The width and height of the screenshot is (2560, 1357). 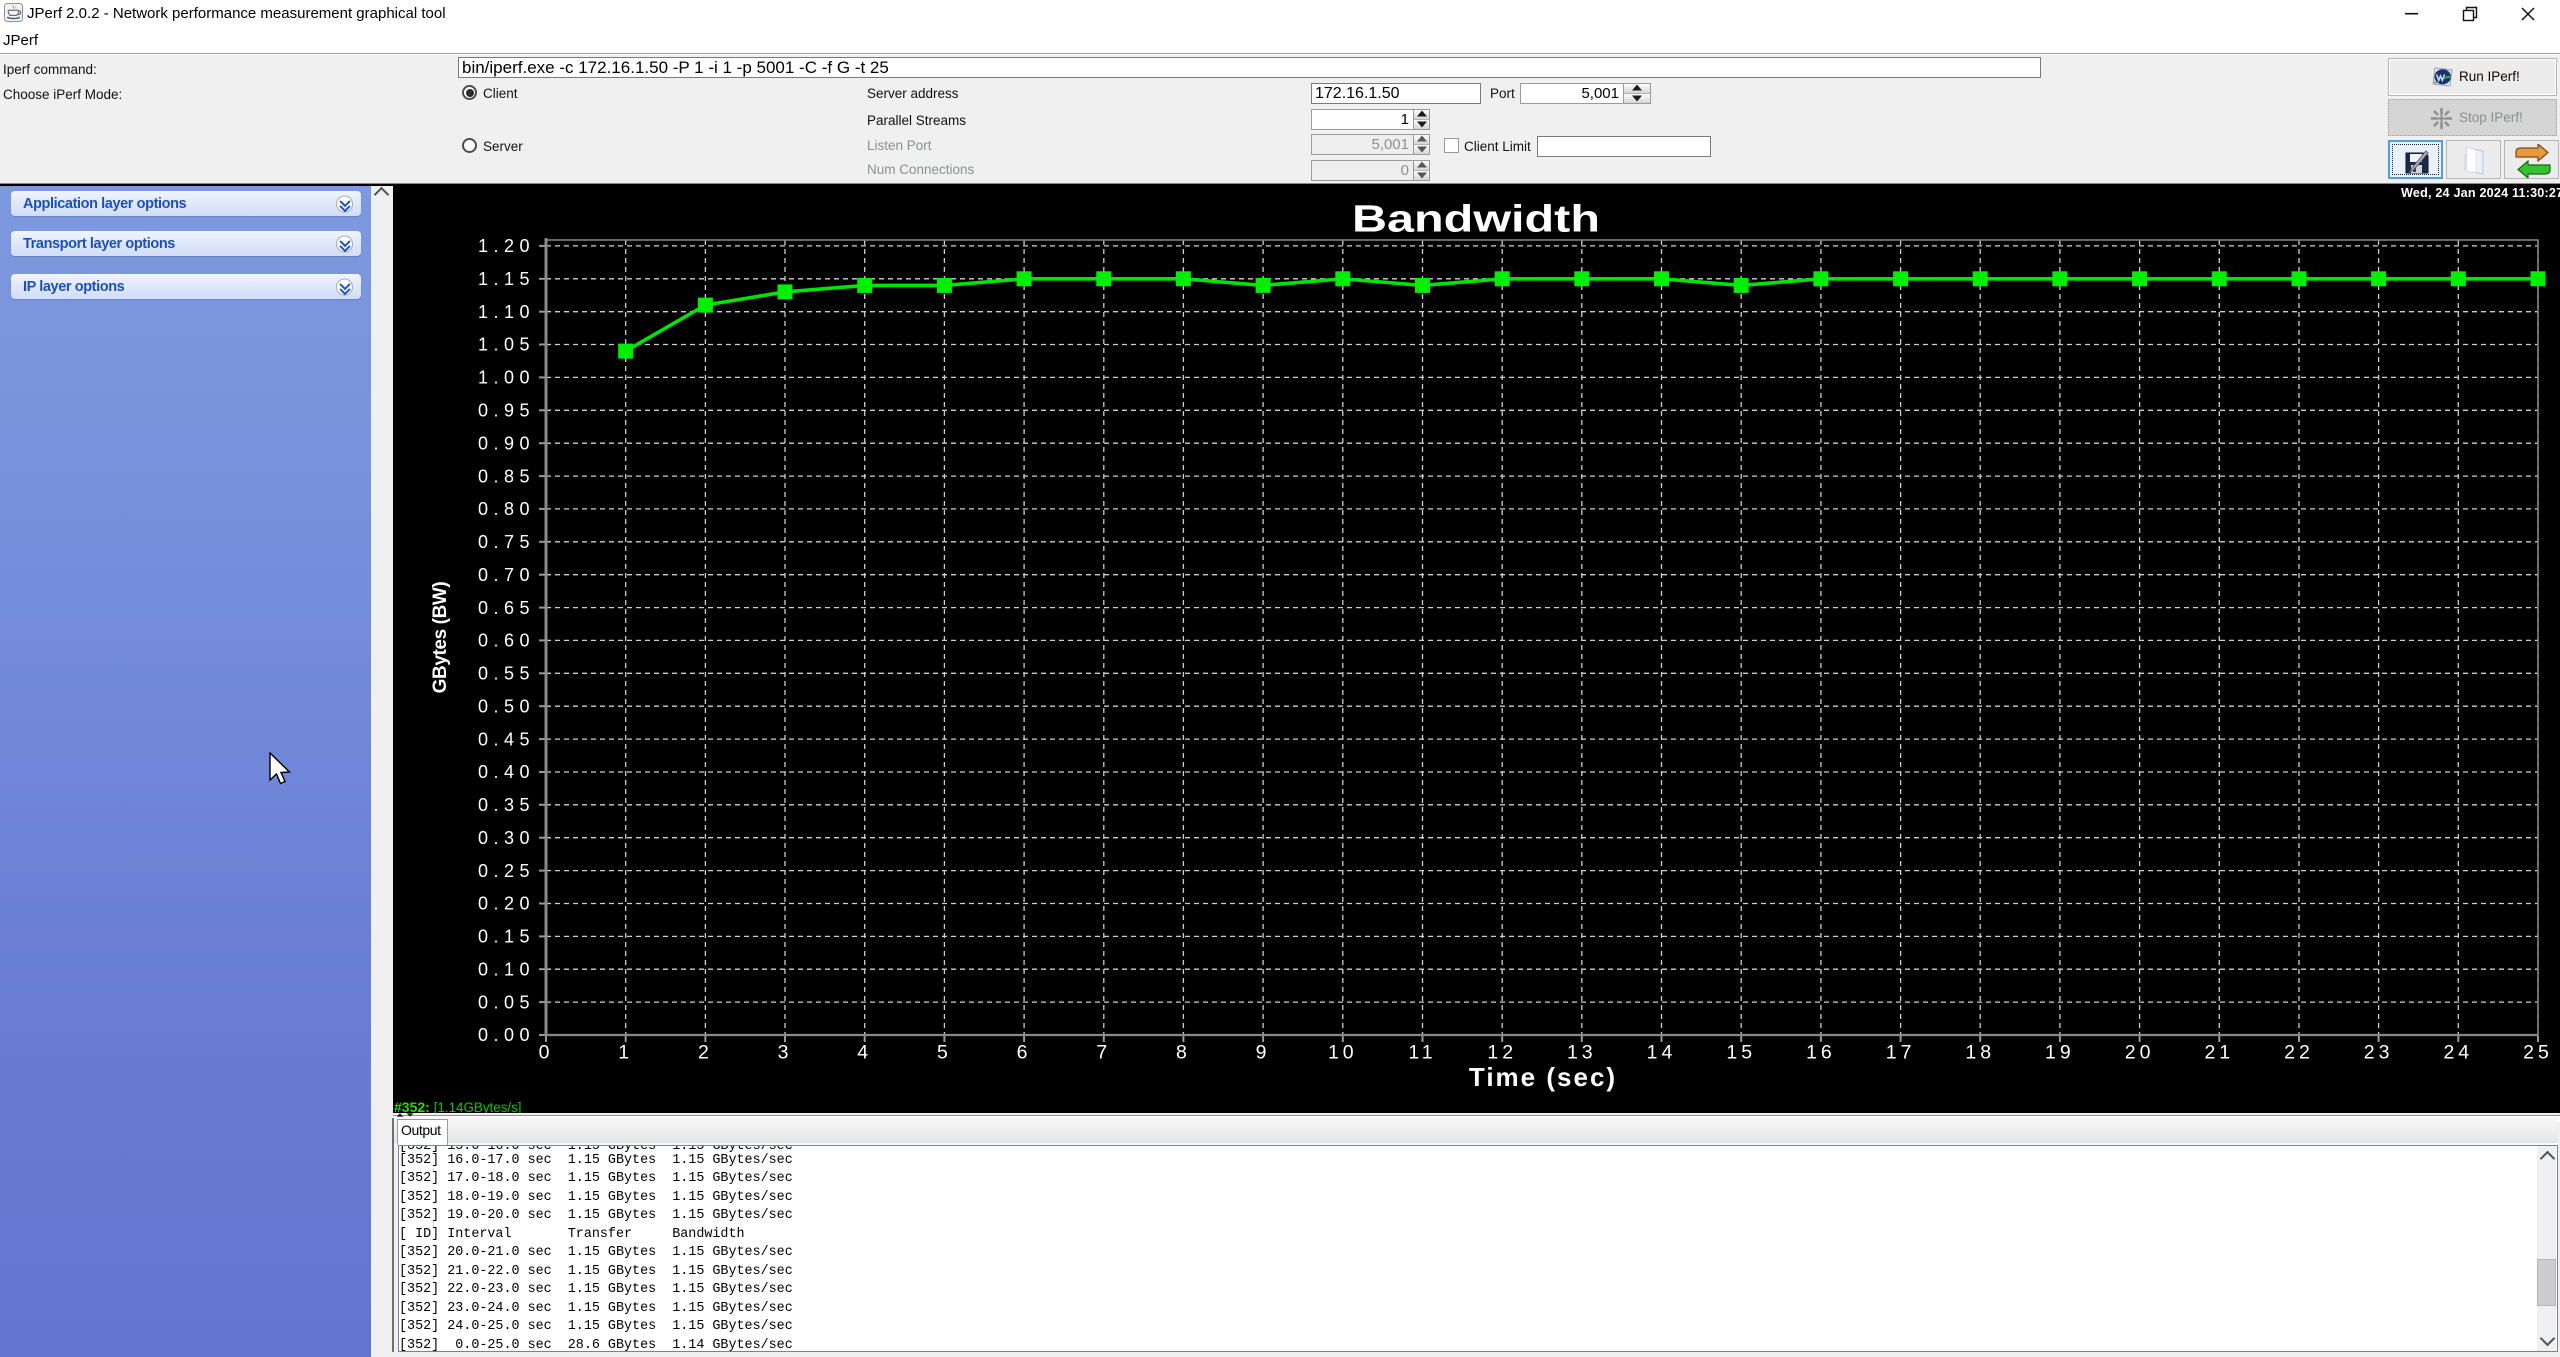 What do you see at coordinates (506, 937) in the screenshot?
I see `svg-text: 0.15` at bounding box center [506, 937].